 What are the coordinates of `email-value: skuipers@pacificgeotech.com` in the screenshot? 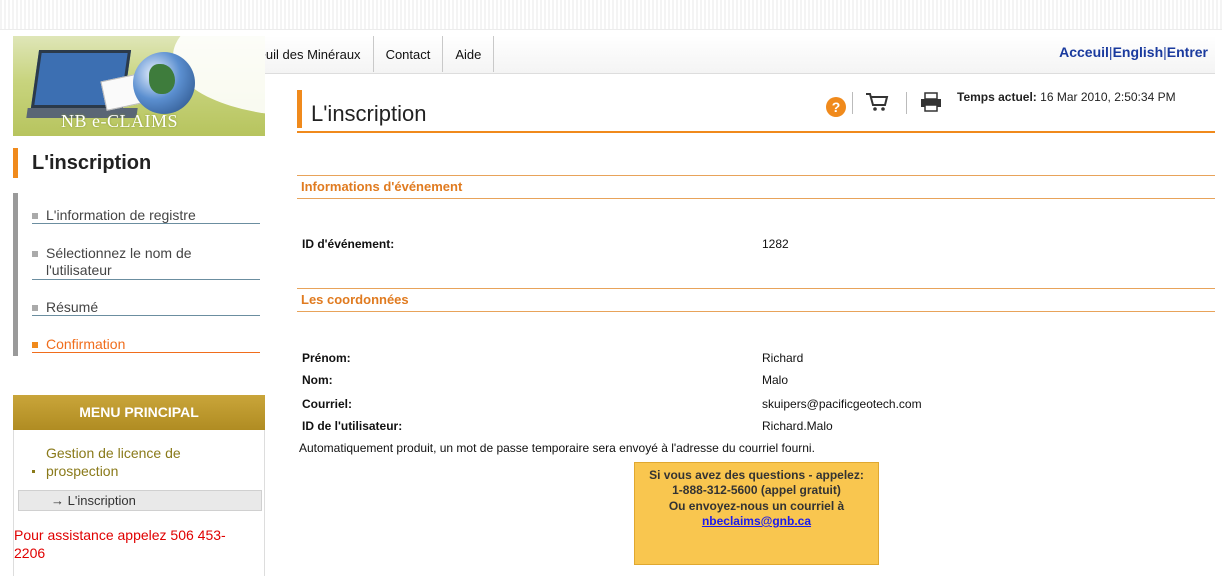 It's located at (842, 404).